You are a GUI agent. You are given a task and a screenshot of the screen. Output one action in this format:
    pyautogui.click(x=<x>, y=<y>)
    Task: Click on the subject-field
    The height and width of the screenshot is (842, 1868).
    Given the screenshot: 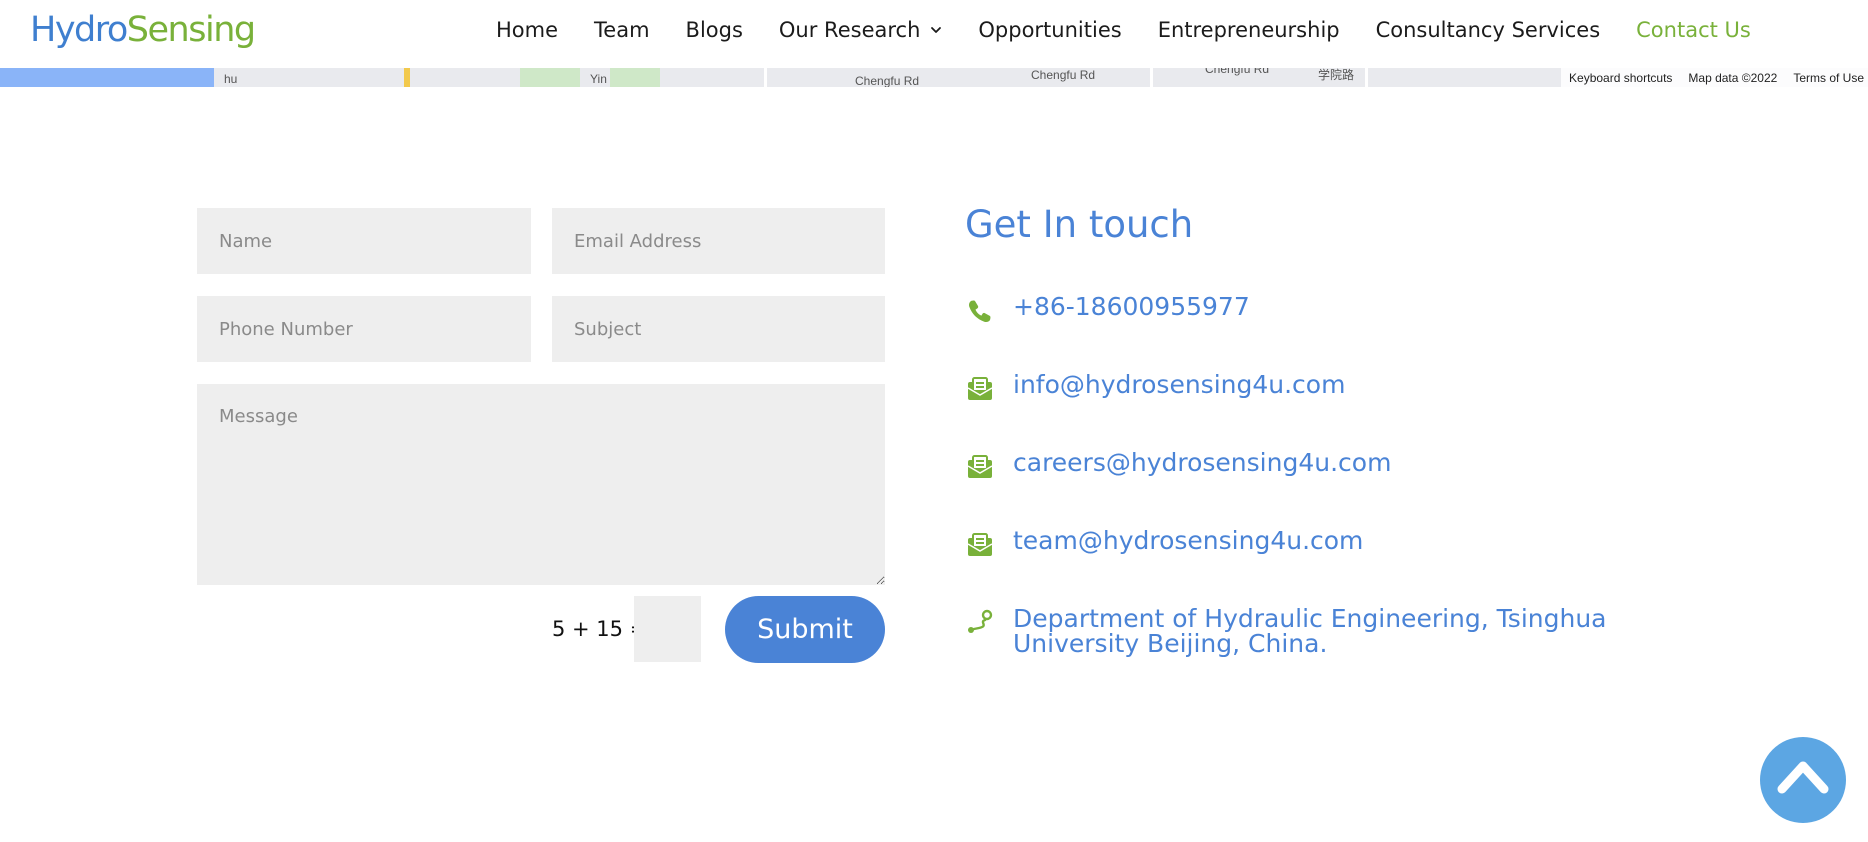 What is the action you would take?
    pyautogui.click(x=718, y=329)
    